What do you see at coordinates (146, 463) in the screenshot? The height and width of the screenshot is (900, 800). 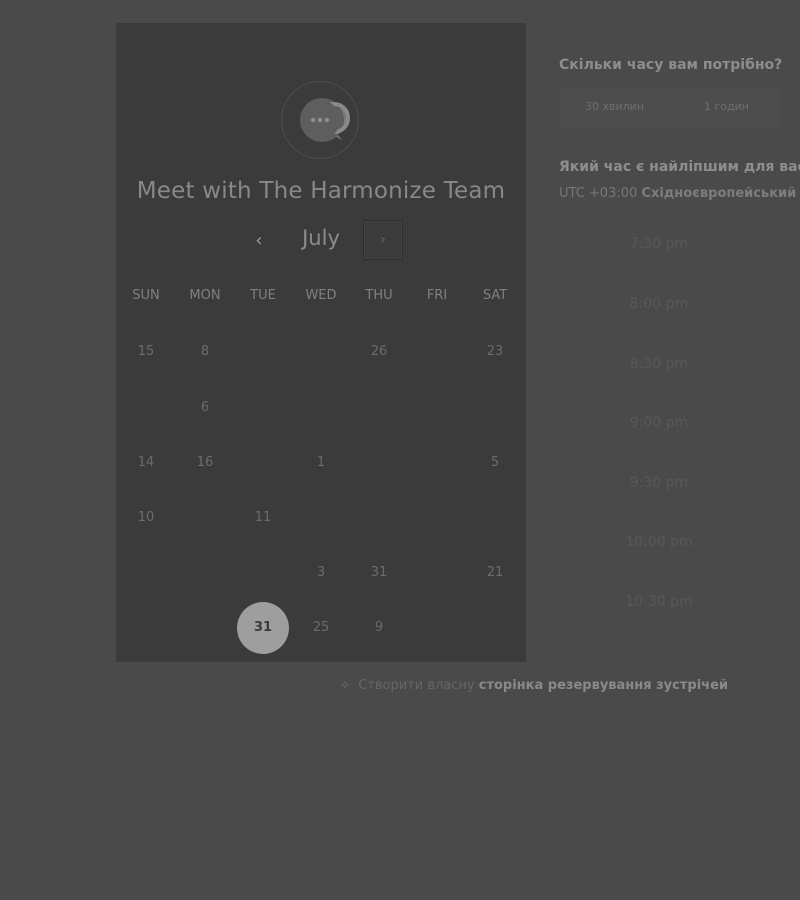 I see `calendar-day: 14` at bounding box center [146, 463].